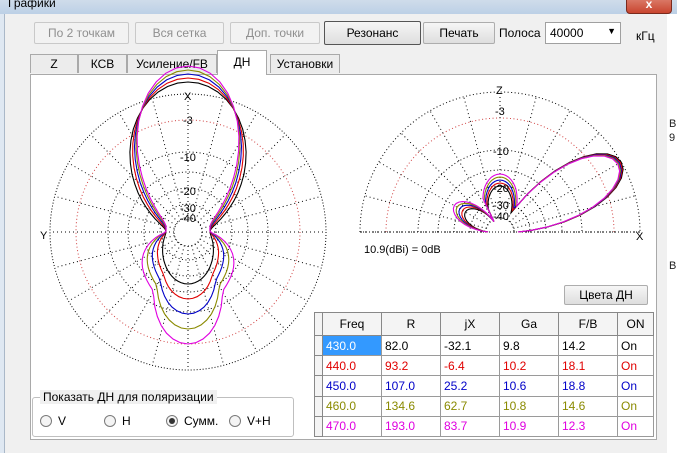 This screenshot has height=453, width=677. I want to click on radio-polarization-v: V, so click(53, 421).